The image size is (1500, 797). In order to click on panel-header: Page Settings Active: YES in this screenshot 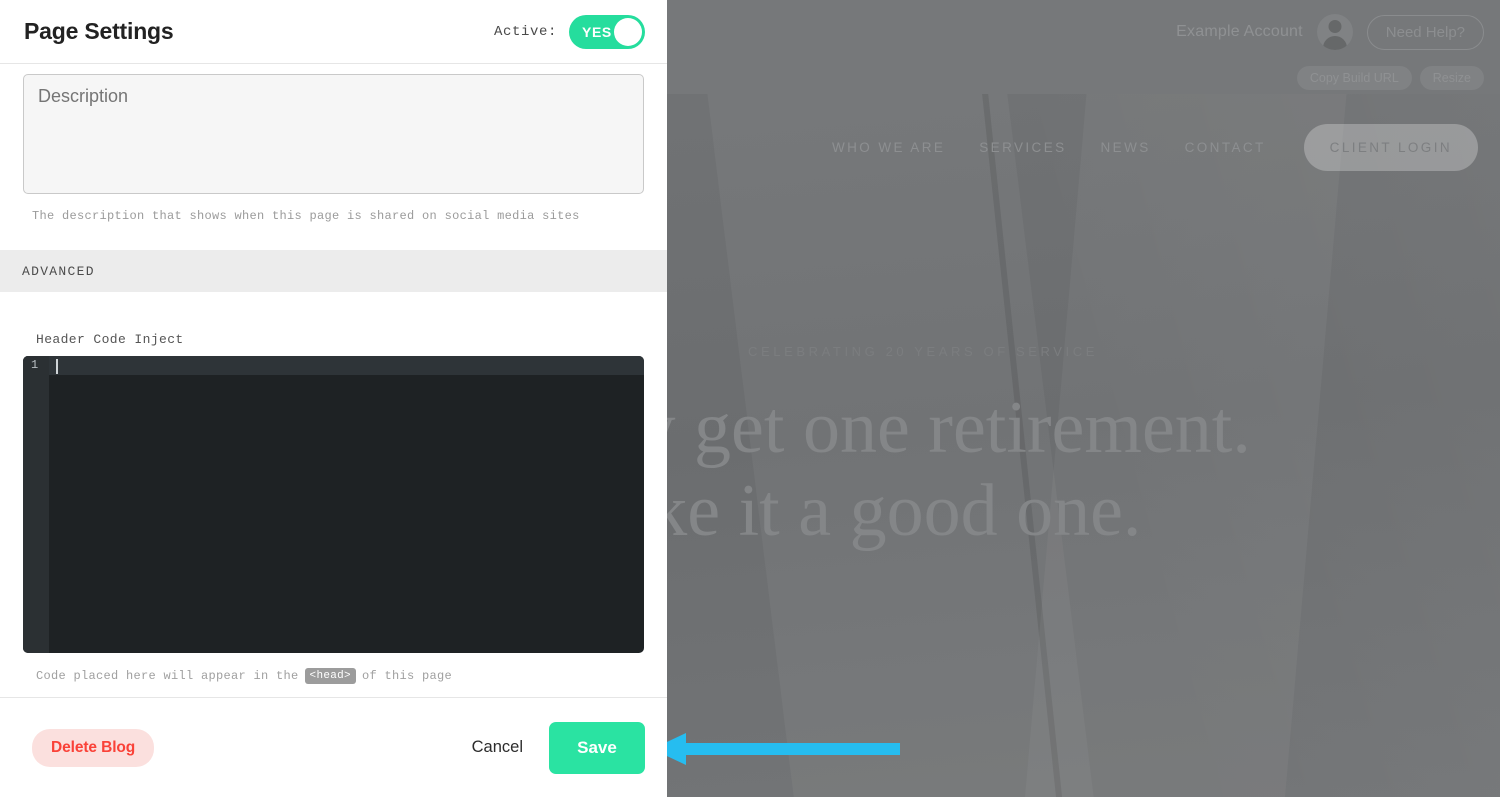, I will do `click(333, 32)`.